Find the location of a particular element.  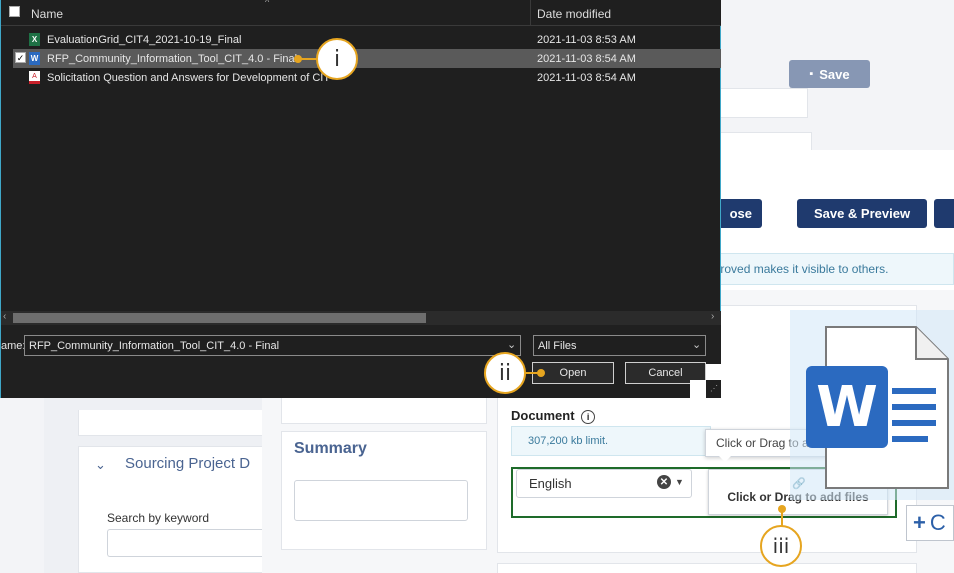

svg-text: W is located at coordinates (847, 407).